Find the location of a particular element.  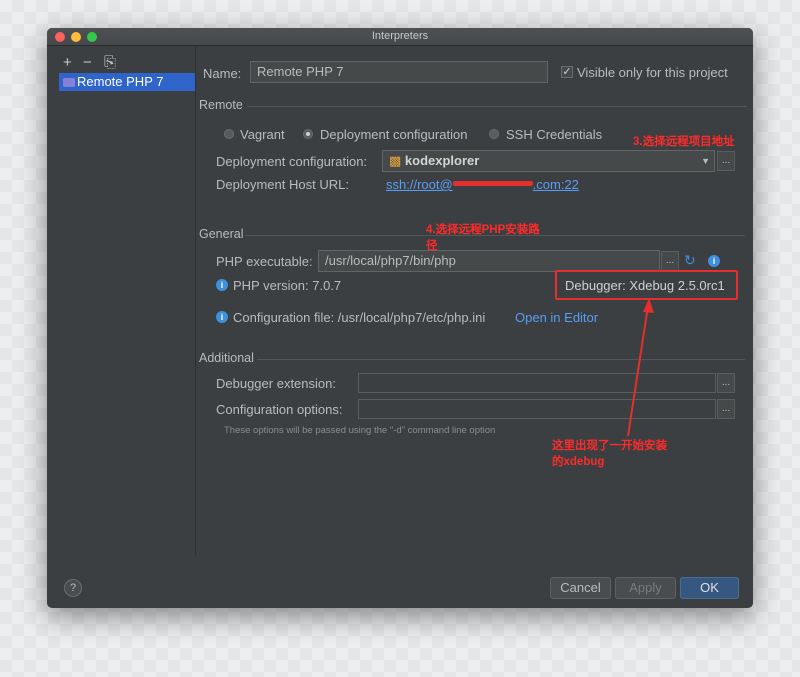

annotation-arrow is located at coordinates (640, 367).